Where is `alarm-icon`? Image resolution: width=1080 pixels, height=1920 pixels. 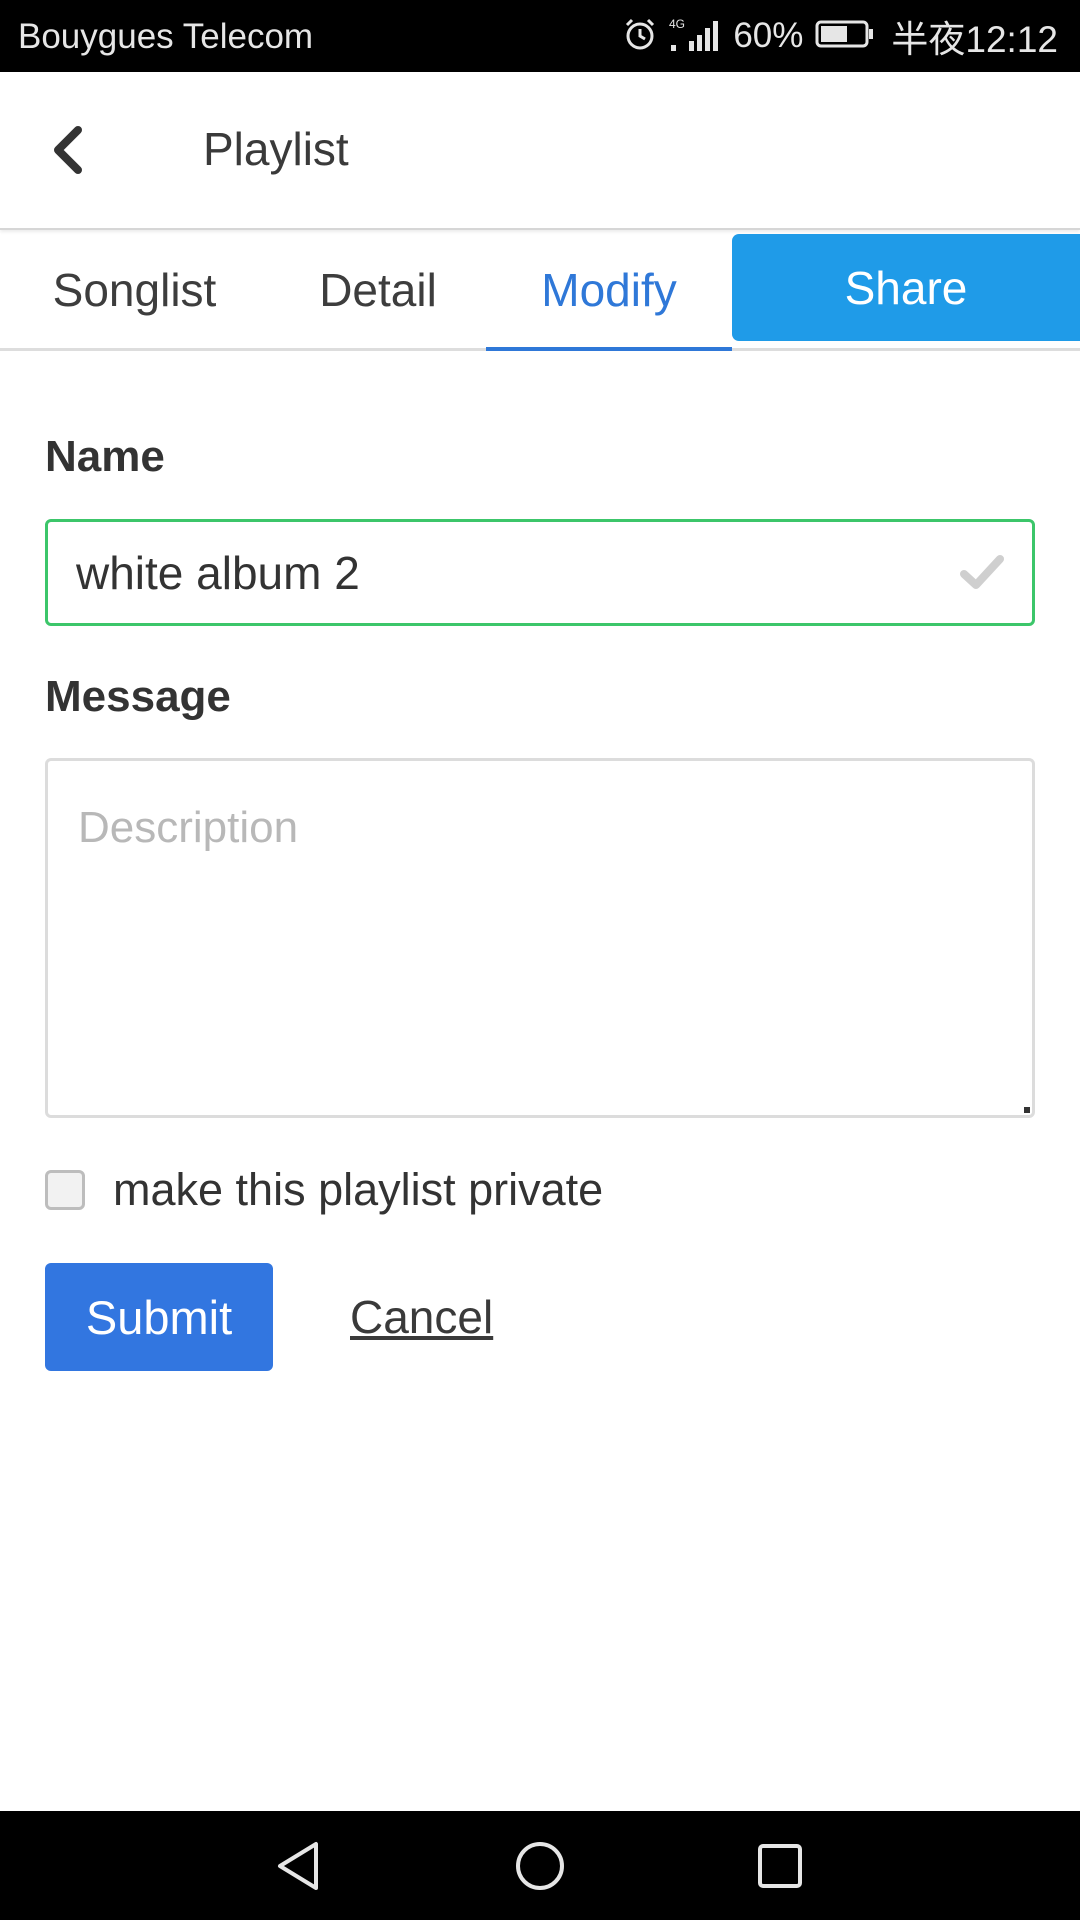
alarm-icon is located at coordinates (640, 36).